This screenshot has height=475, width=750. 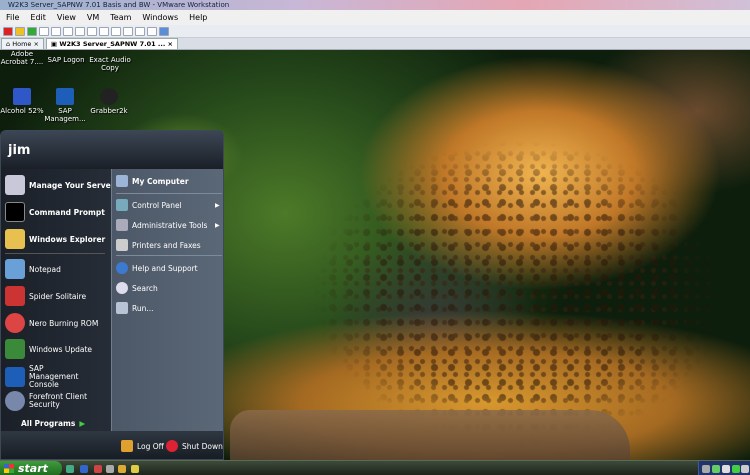 What do you see at coordinates (104, 31) in the screenshot?
I see `quick-switch-icon` at bounding box center [104, 31].